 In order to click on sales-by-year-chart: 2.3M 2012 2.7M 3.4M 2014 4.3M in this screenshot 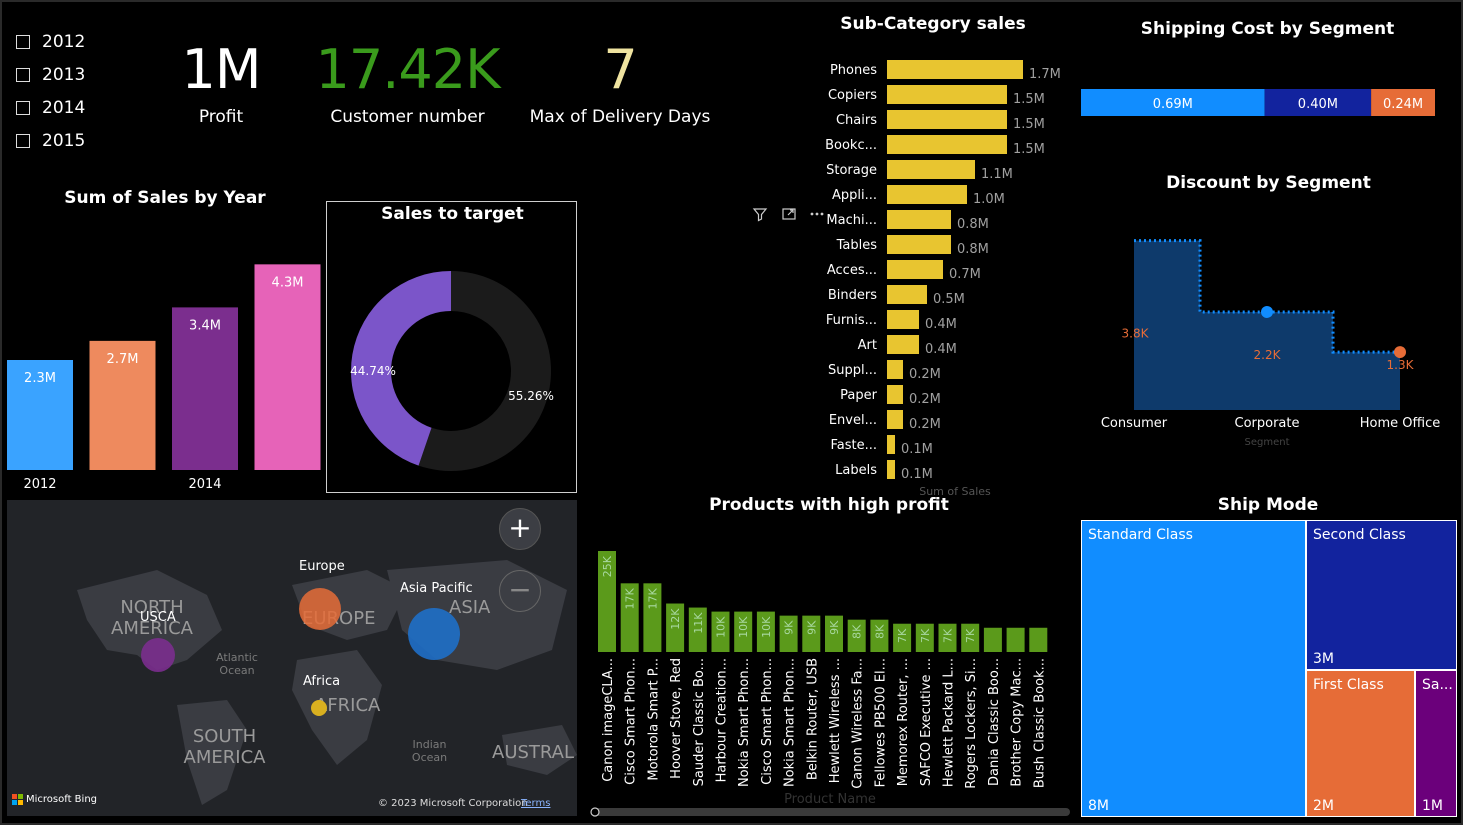, I will do `click(164, 378)`.